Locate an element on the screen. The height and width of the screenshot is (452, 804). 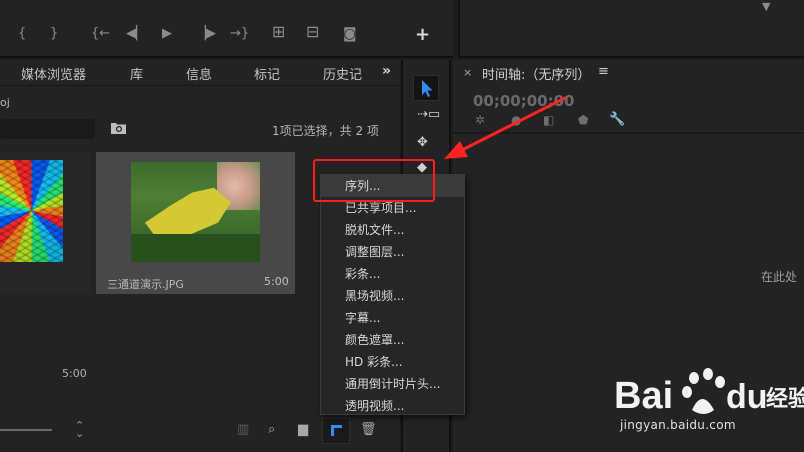
source-monitor-controls: { } {← ◀▏ ▶ ▕▶ →} ⊞ ⊟ ◙ + is located at coordinates (226, 29).